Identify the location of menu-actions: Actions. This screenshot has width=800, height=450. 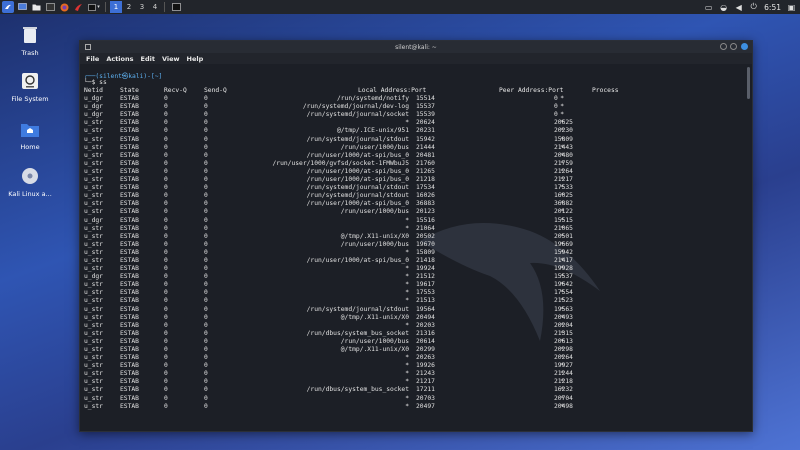
(119, 59).